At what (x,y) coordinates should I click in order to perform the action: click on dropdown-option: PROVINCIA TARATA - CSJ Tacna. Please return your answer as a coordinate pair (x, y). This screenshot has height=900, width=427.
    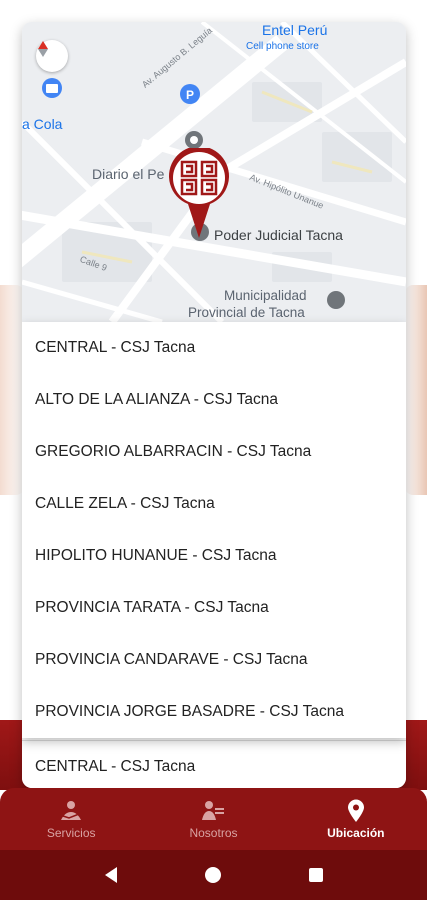
    Looking at the image, I should click on (214, 608).